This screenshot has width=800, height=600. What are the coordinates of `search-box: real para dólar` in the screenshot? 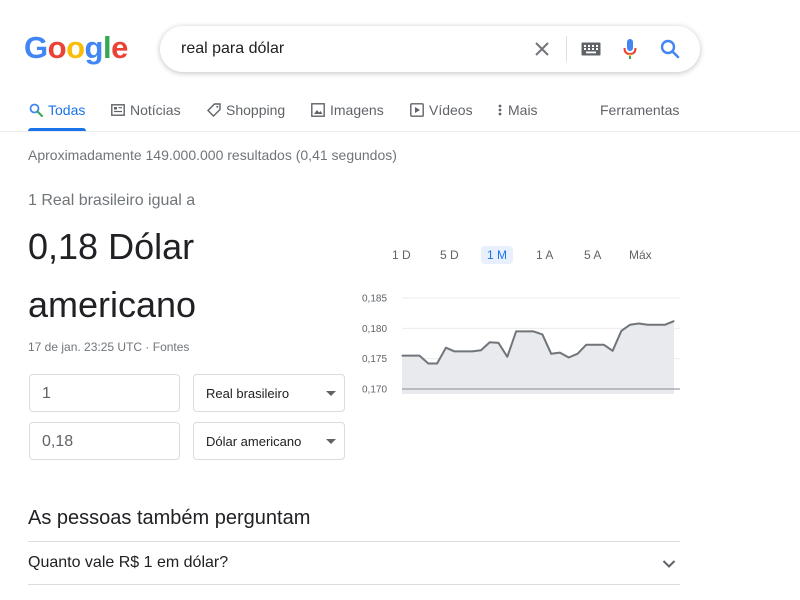 It's located at (430, 49).